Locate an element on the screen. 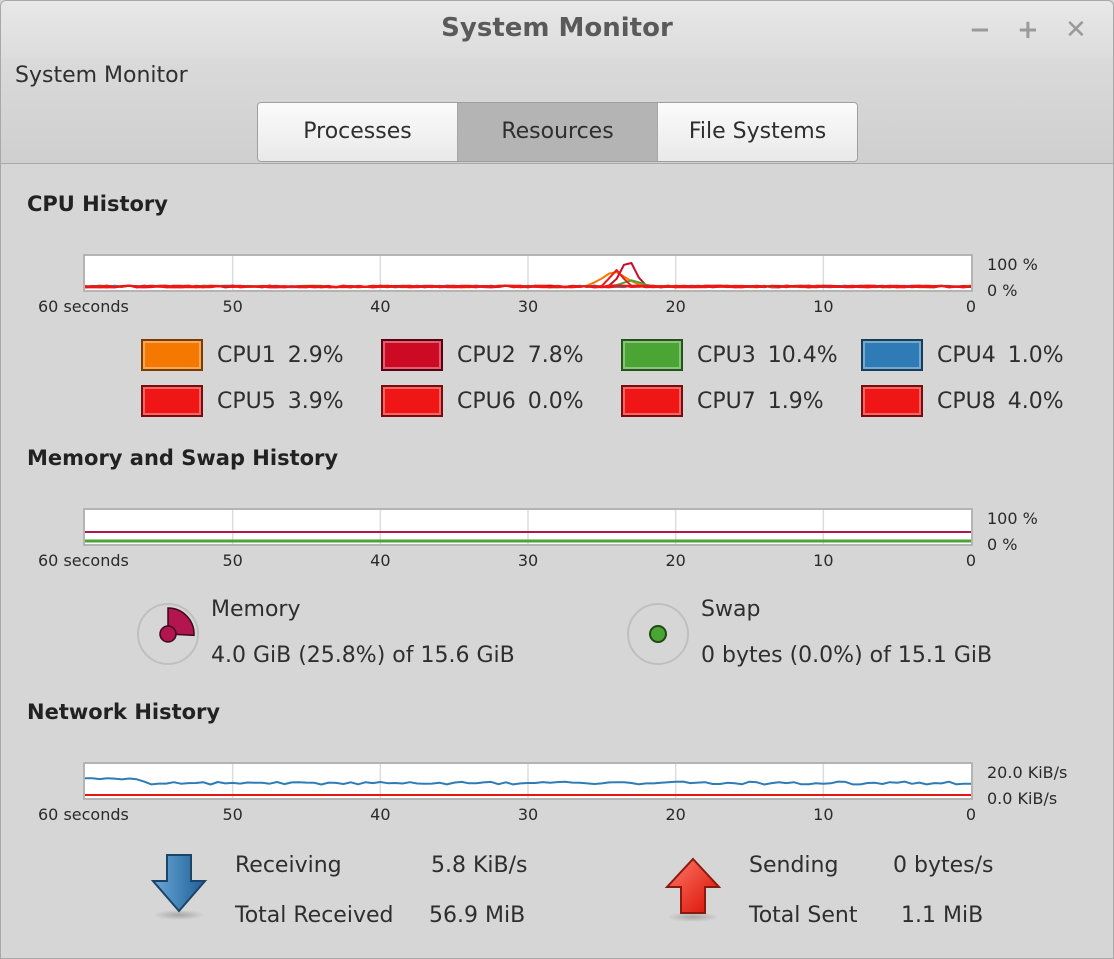  tab-file-systems: File Systems is located at coordinates (757, 132).